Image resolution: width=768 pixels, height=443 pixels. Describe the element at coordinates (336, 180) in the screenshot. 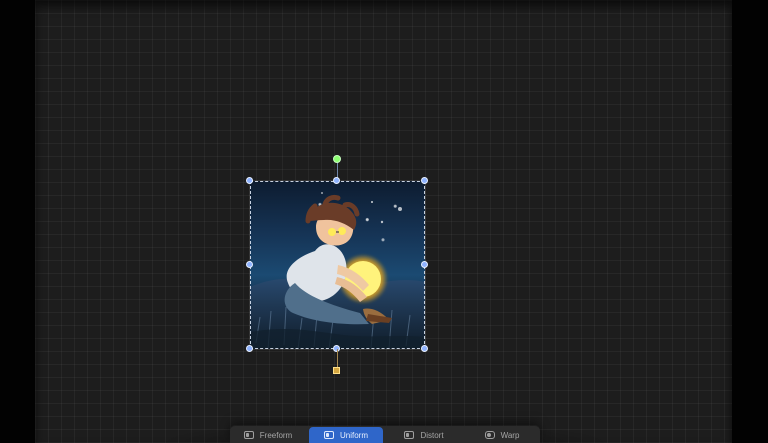

I see `top-resize-handle` at that location.